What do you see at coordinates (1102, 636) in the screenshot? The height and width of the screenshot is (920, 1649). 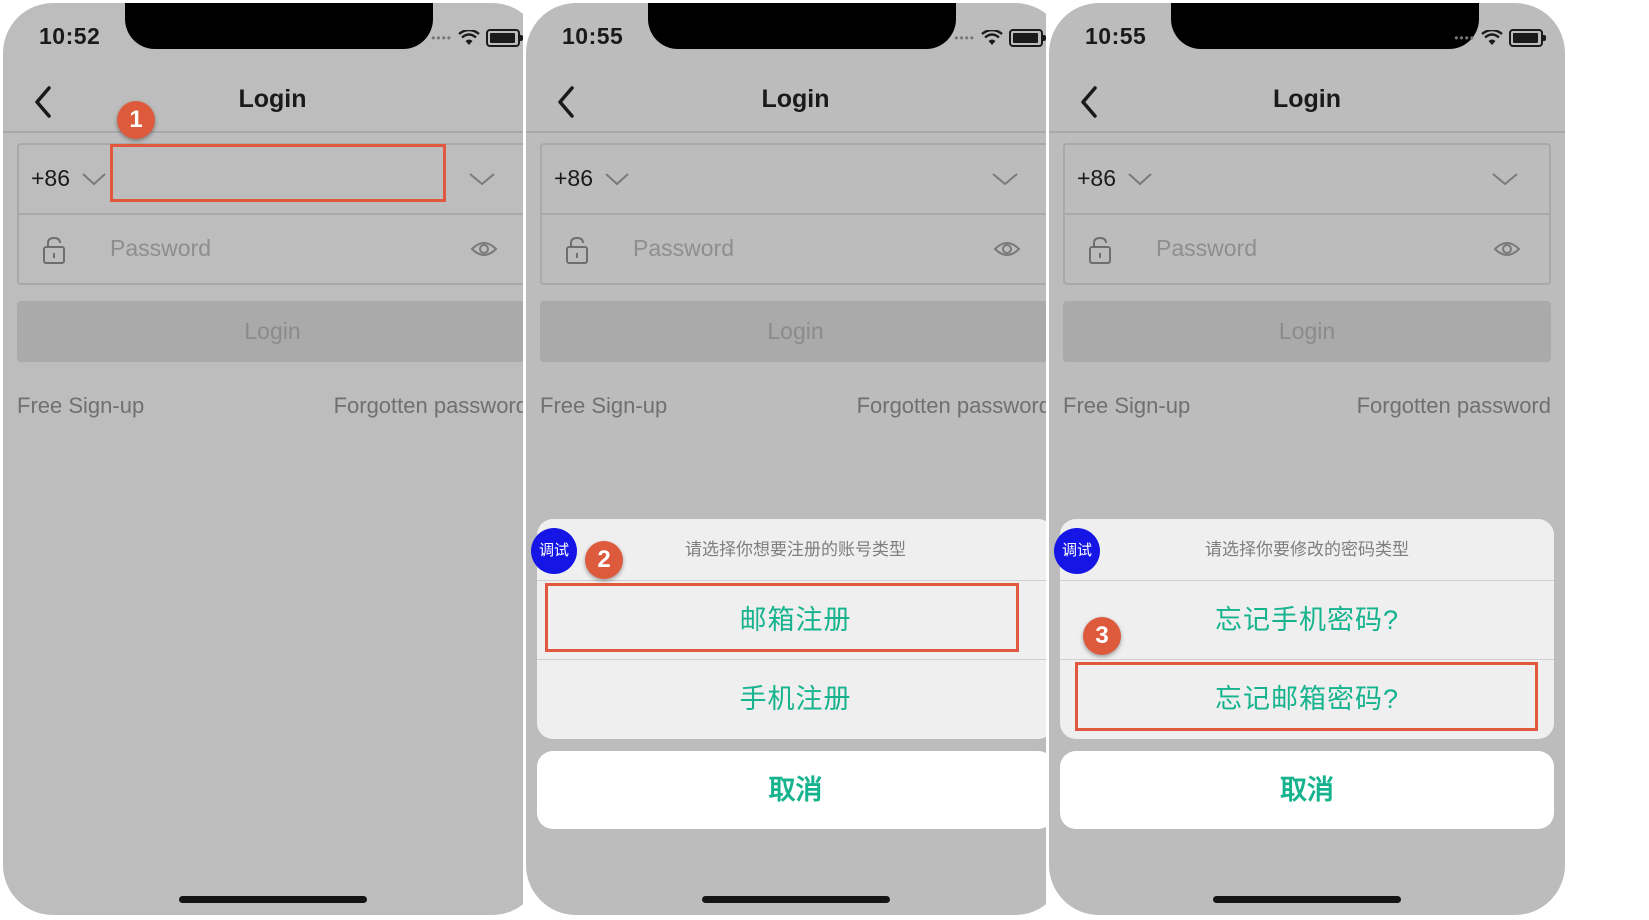 I see `step-badge: 3` at bounding box center [1102, 636].